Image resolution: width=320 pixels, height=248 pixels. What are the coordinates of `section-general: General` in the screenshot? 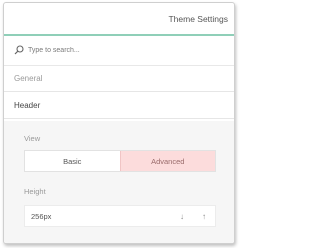 It's located at (119, 79).